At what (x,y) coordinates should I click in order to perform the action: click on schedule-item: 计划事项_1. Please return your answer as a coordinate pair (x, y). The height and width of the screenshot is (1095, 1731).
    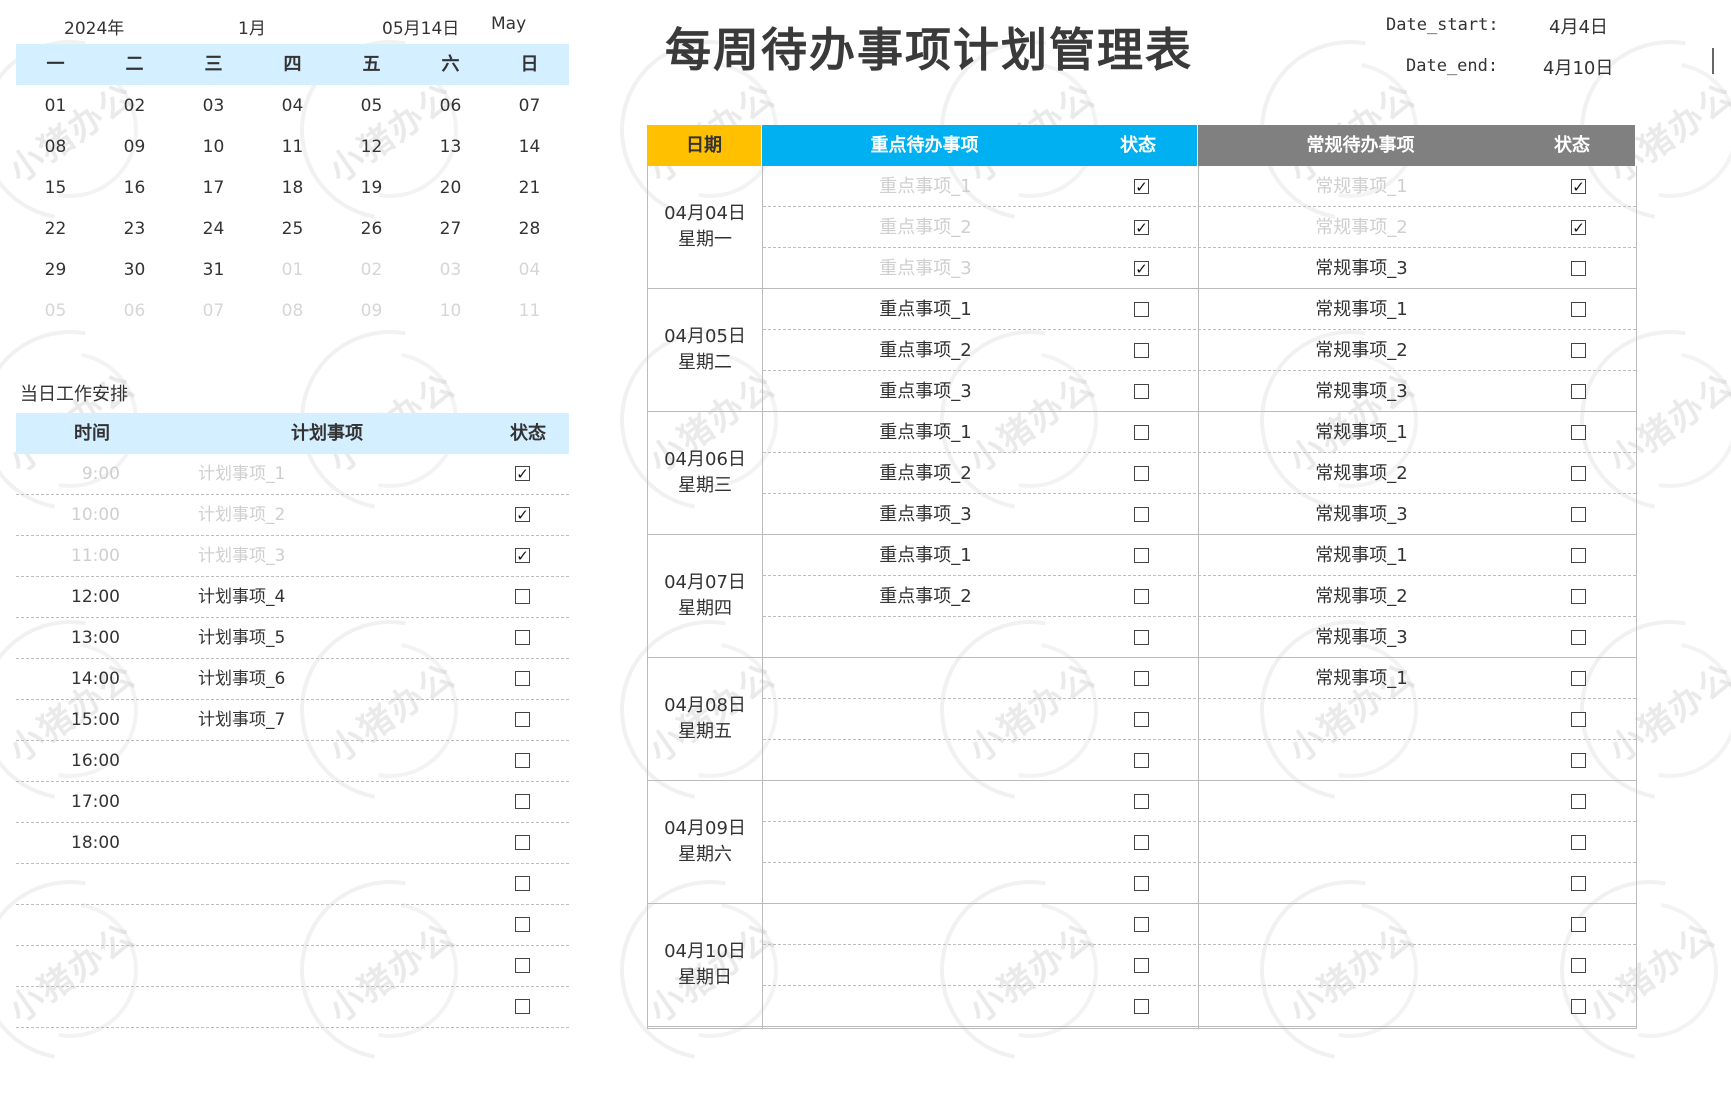
    Looking at the image, I should click on (241, 474).